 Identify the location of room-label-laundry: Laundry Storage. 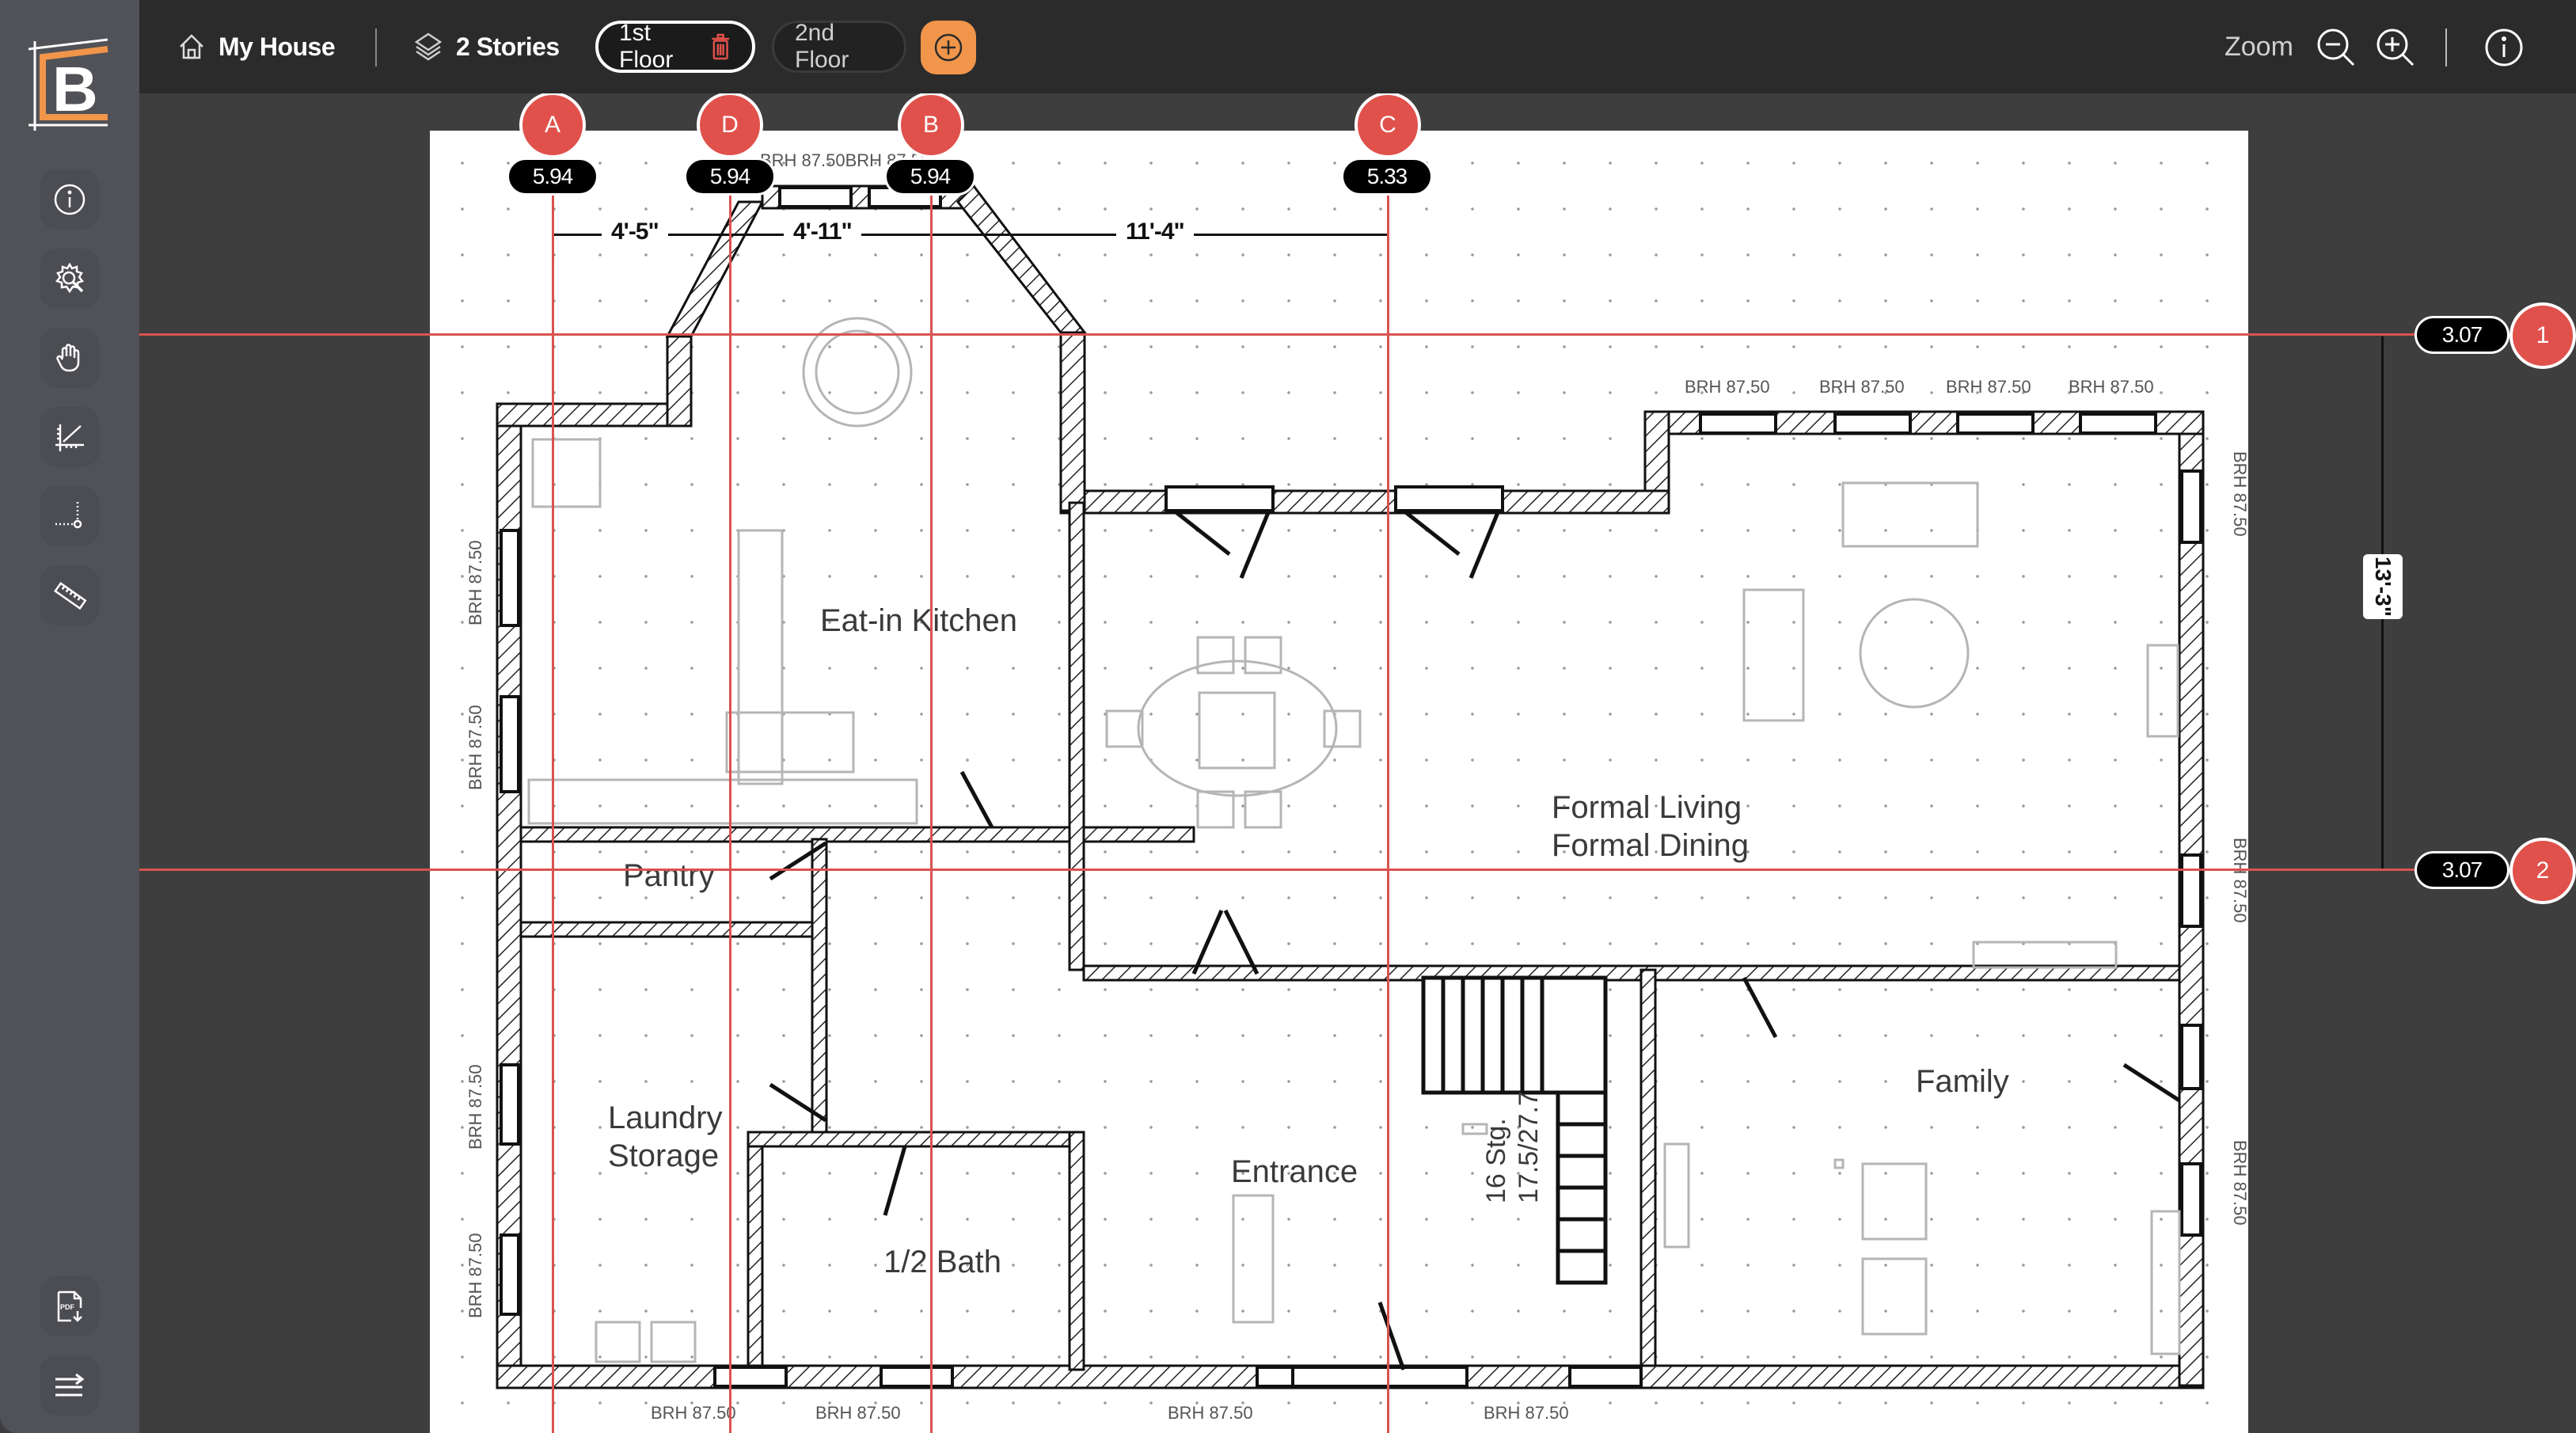
(666, 1137).